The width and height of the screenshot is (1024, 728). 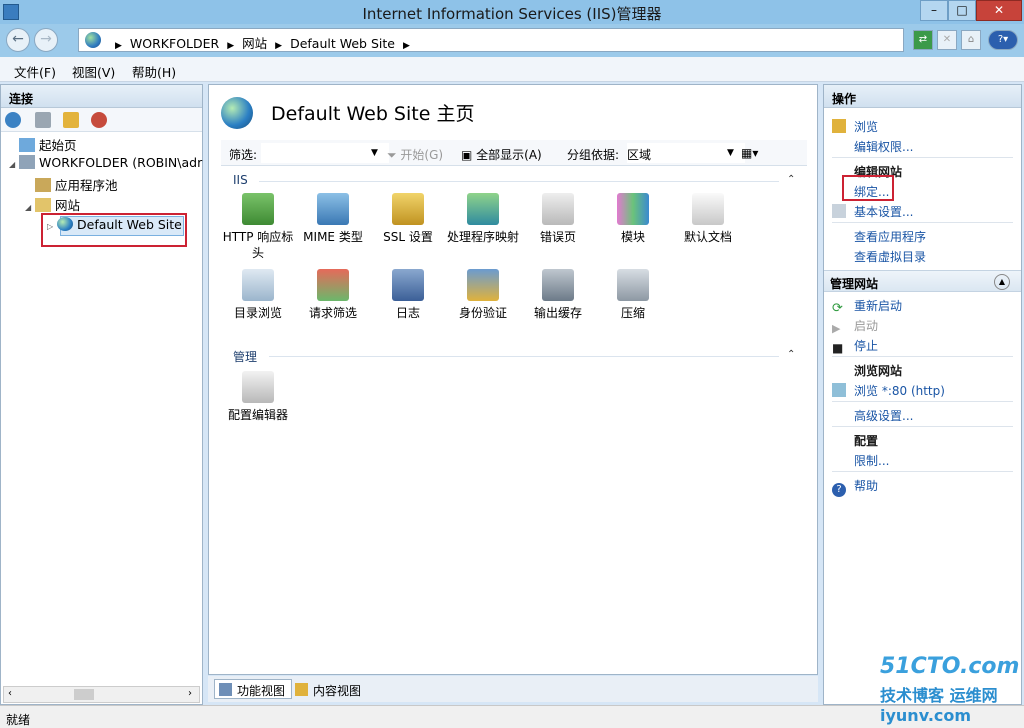 I want to click on chevron-right-icon: ▶, so click(x=406, y=46).